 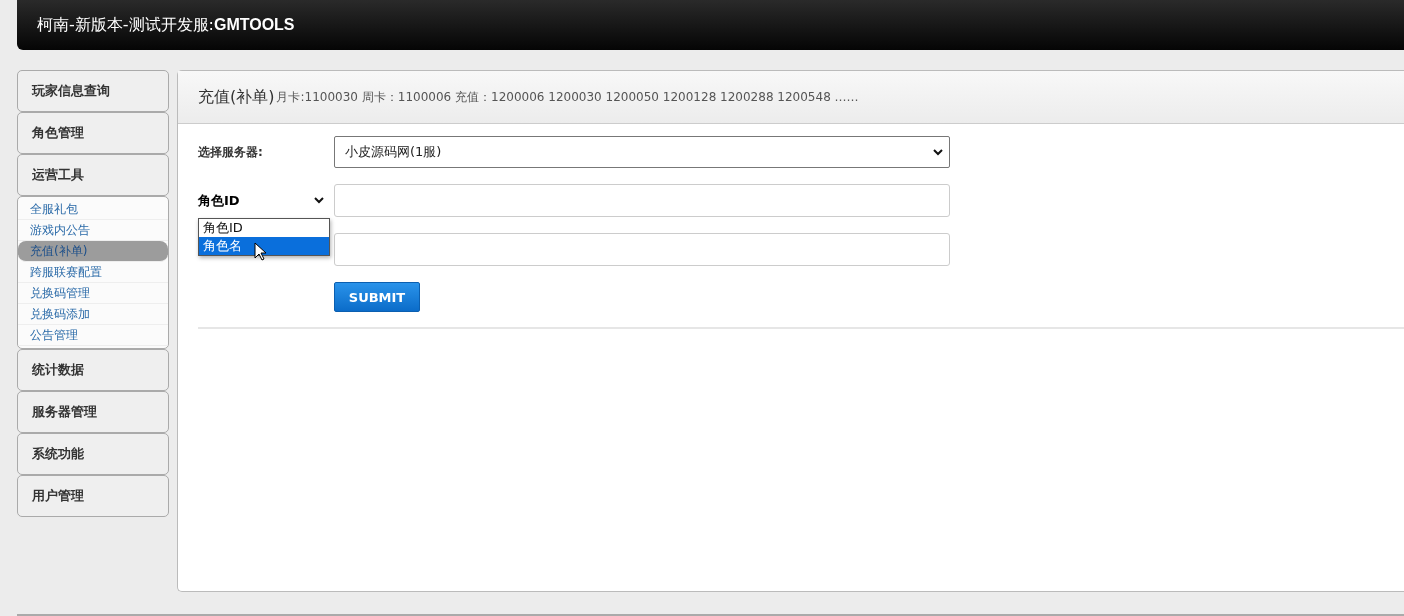 I want to click on sidebar-section: 系统功能, so click(x=93, y=454).